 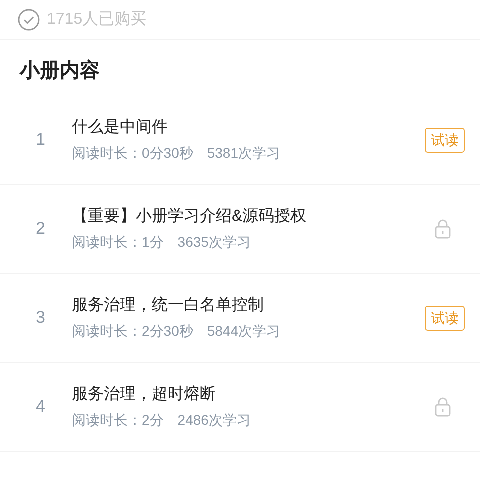 I want to click on chapter-title: 什么是中间件, so click(x=120, y=128).